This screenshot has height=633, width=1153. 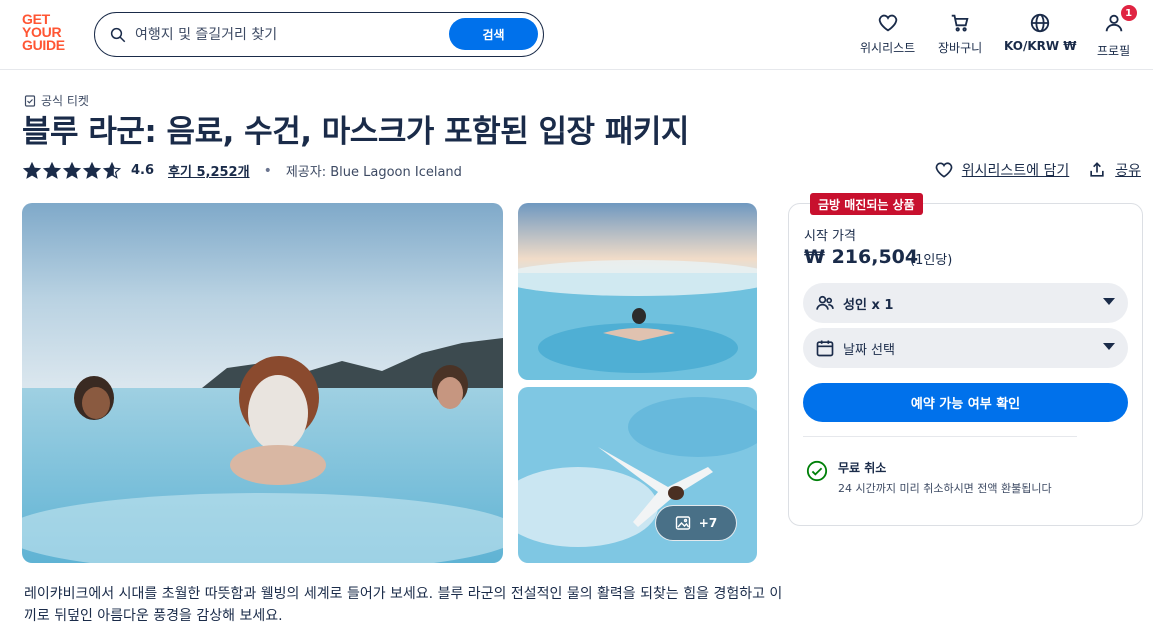 I want to click on likely-to-sell-out-badge: 금방 매진되는 상품, so click(x=866, y=204).